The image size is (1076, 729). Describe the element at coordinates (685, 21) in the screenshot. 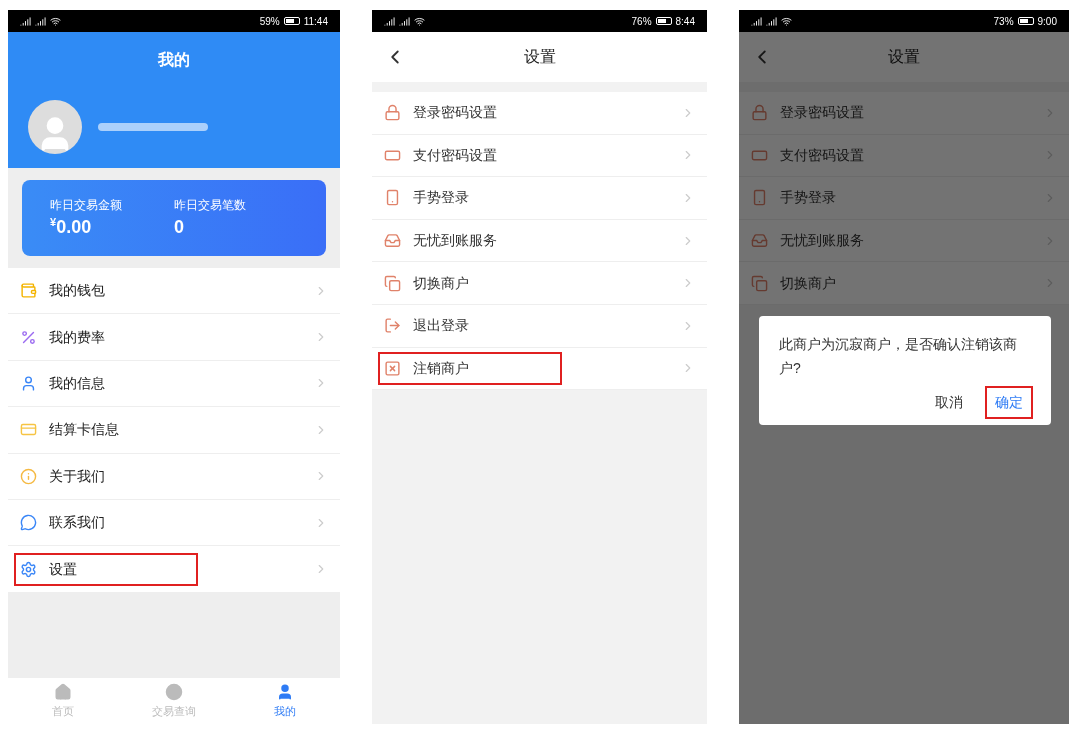

I see `clock-time: 8:44` at that location.